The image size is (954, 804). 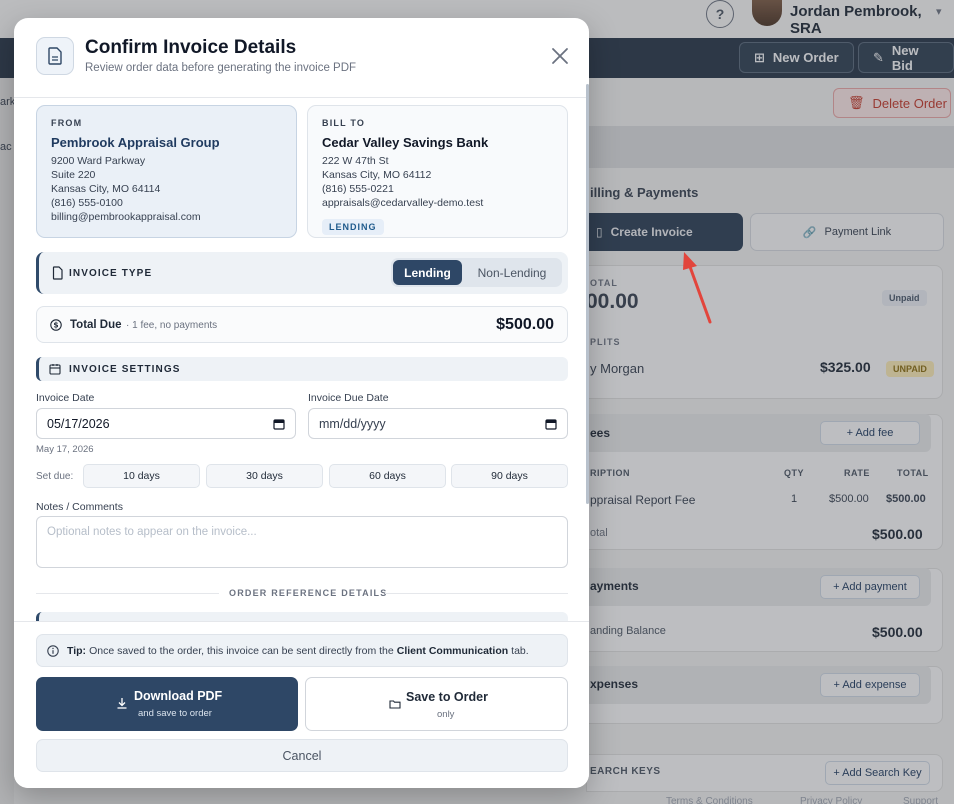 I want to click on invoice-type-label: INVOICE TYPE, so click(x=111, y=273).